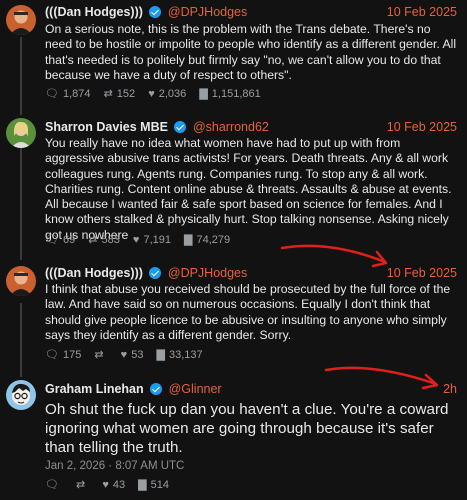 This screenshot has width=467, height=500. I want to click on author-name: Graham Linehan, so click(94, 389).